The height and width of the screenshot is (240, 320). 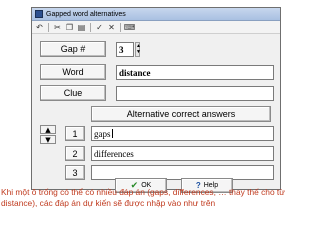 I want to click on clue-label: Clue, so click(x=73, y=93).